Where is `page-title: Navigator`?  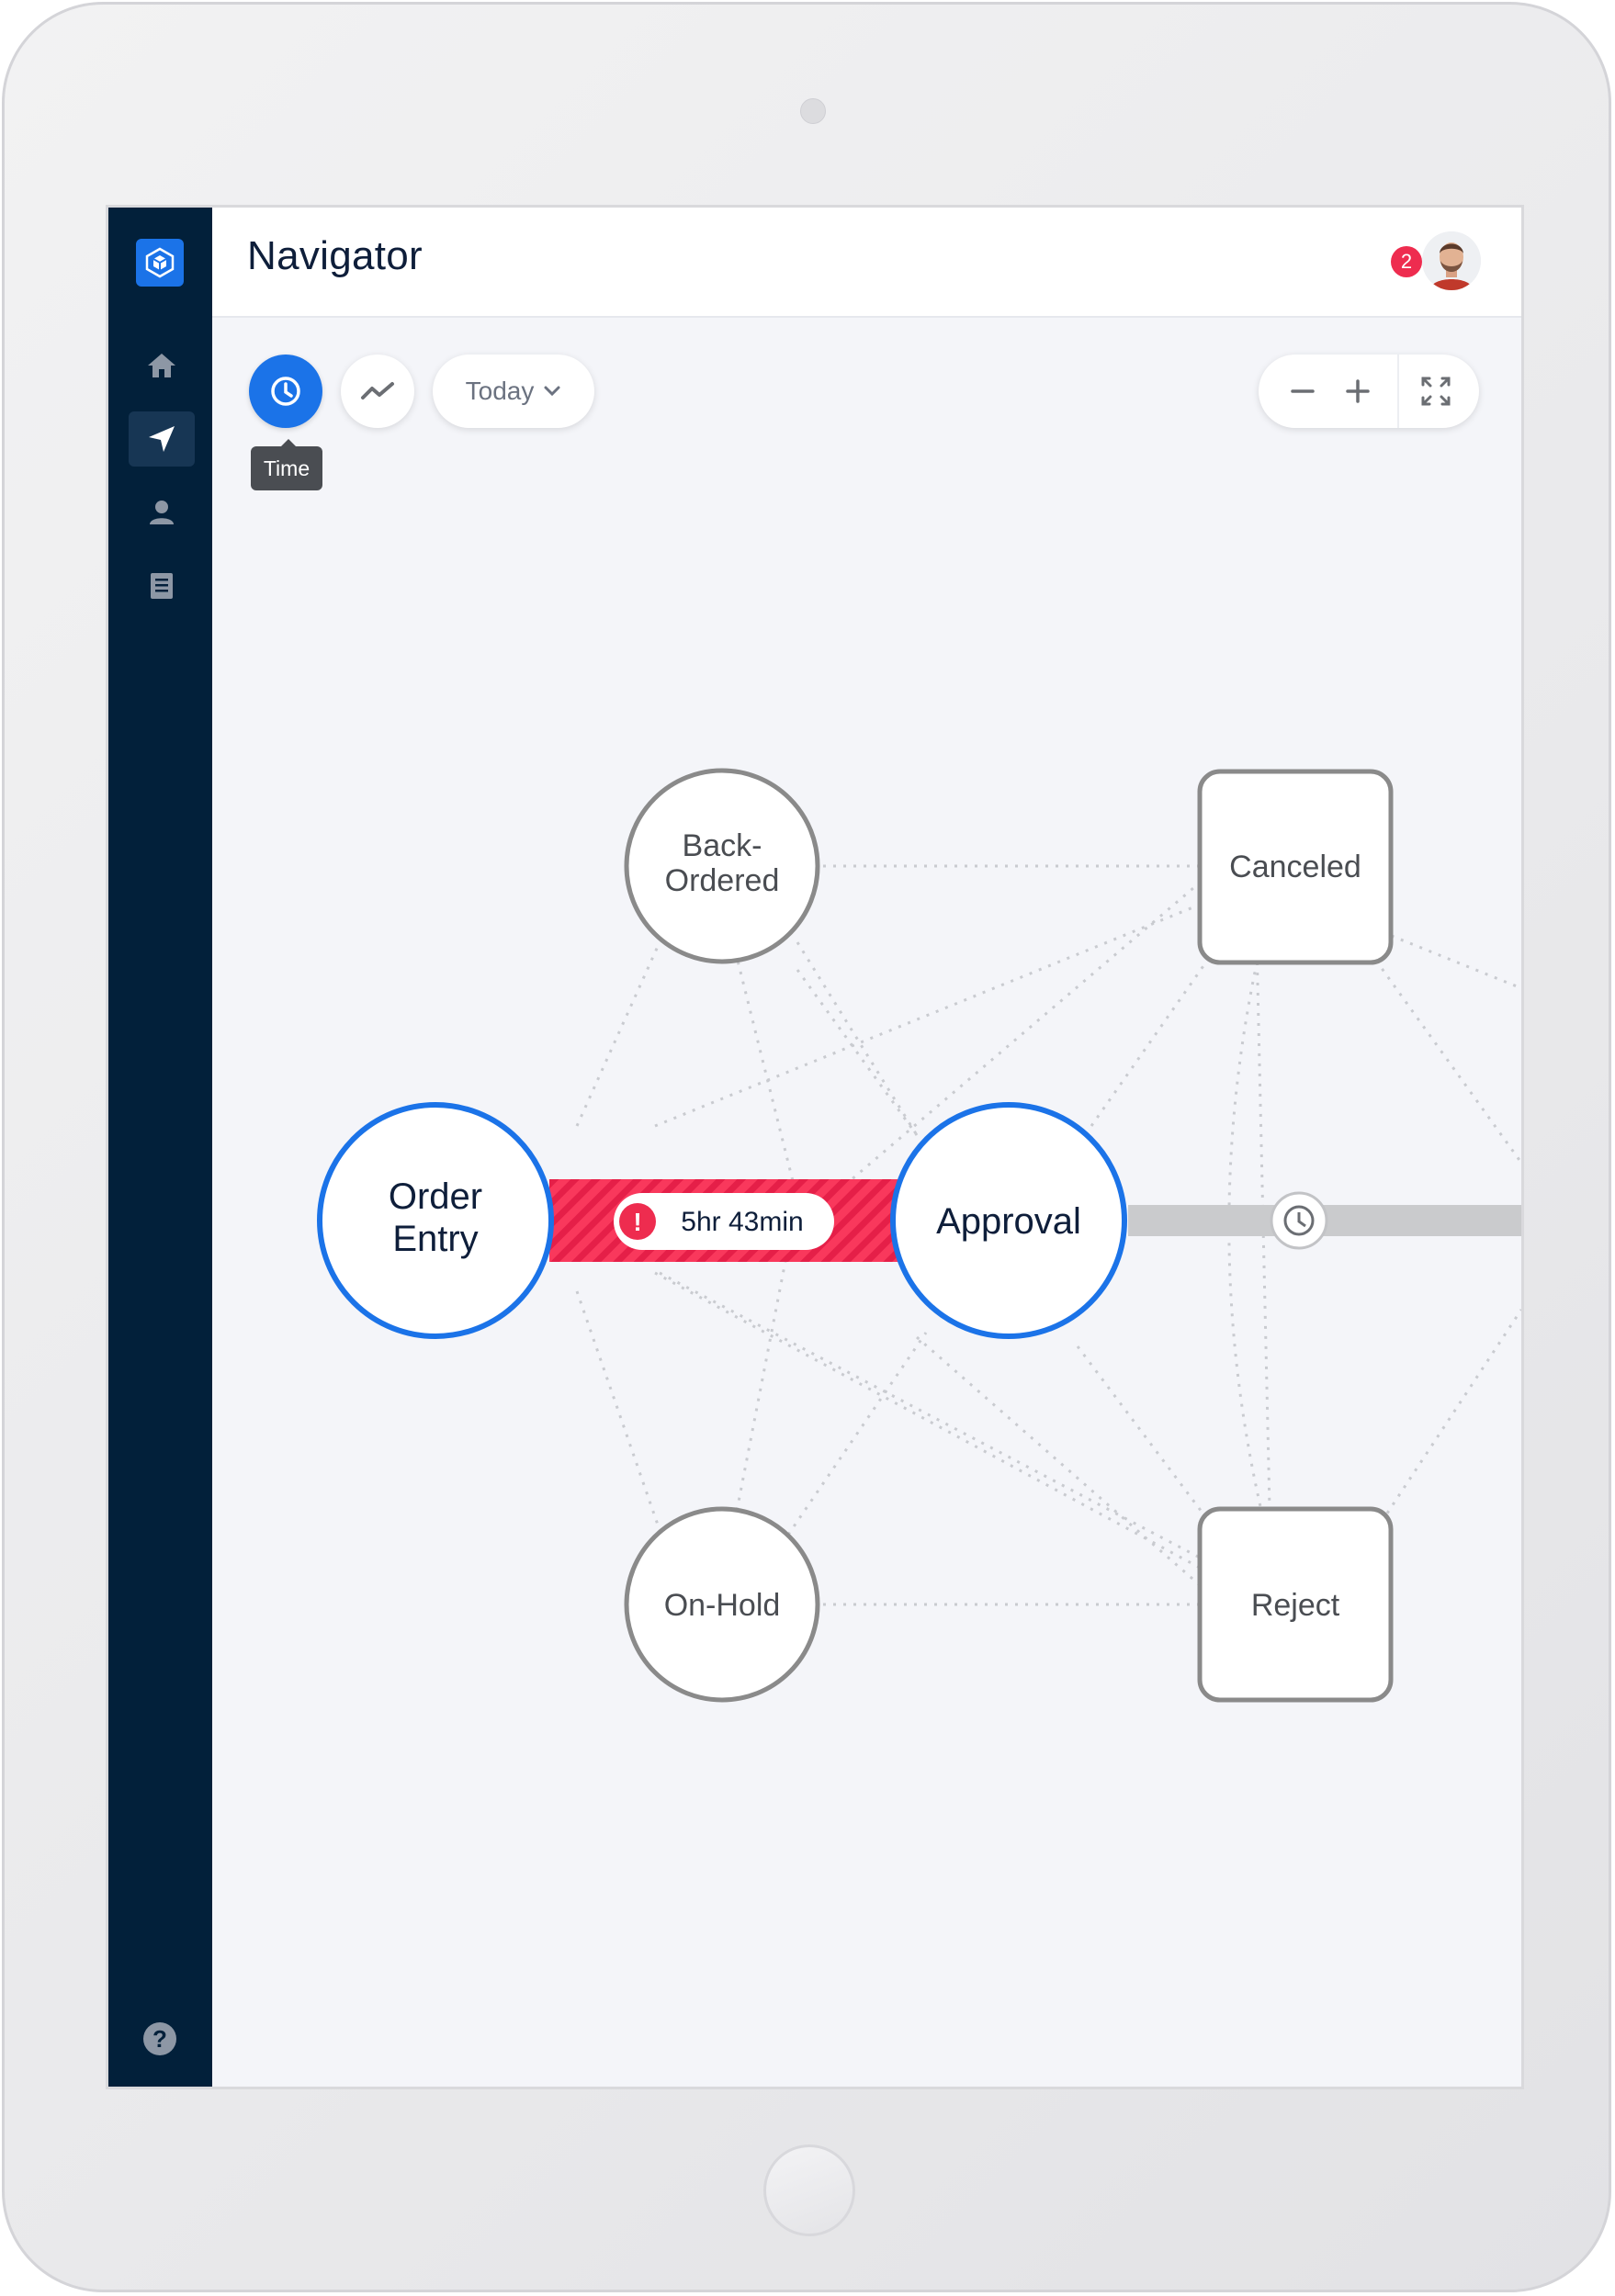
page-title: Navigator is located at coordinates (335, 255).